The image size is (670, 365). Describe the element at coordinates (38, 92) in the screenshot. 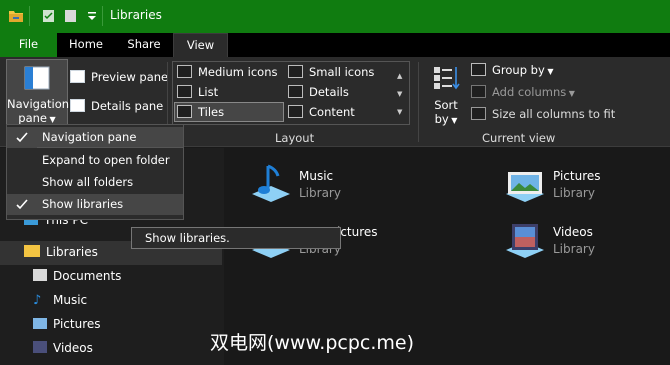

I see `navigation-pane-button: Navigation pane ▼` at that location.